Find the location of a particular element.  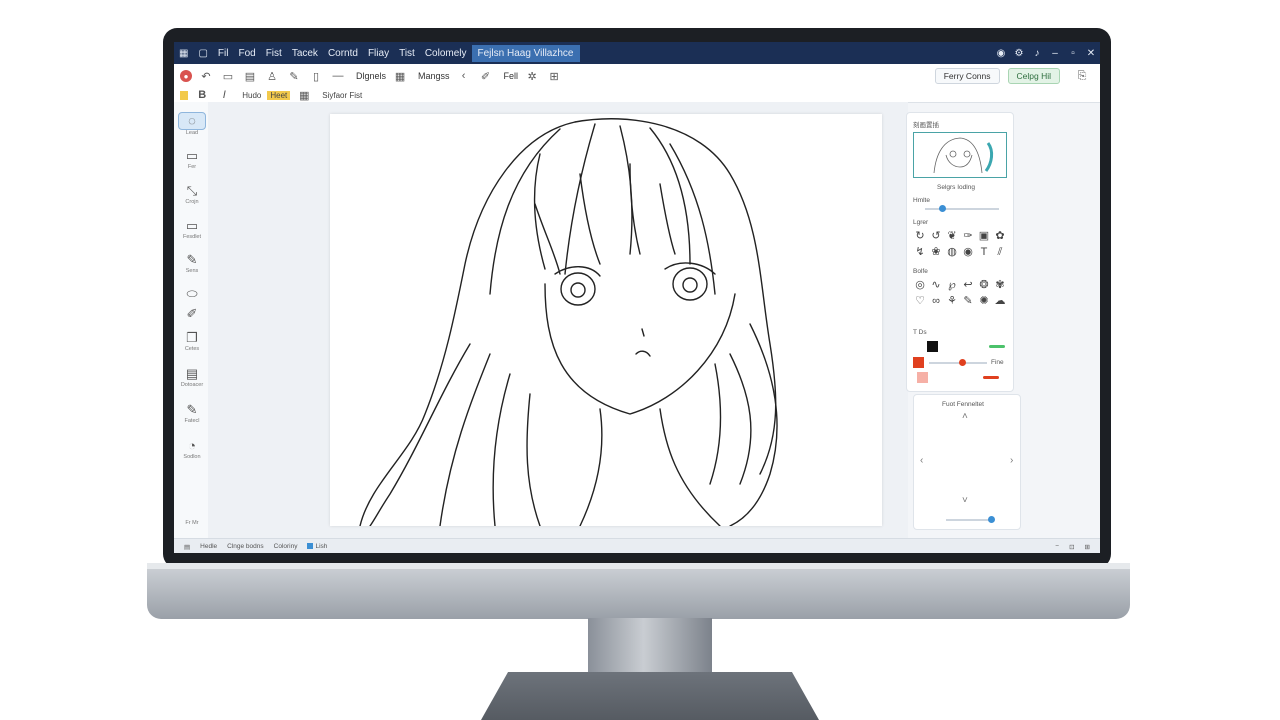

color-indicator is located at coordinates (184, 95).